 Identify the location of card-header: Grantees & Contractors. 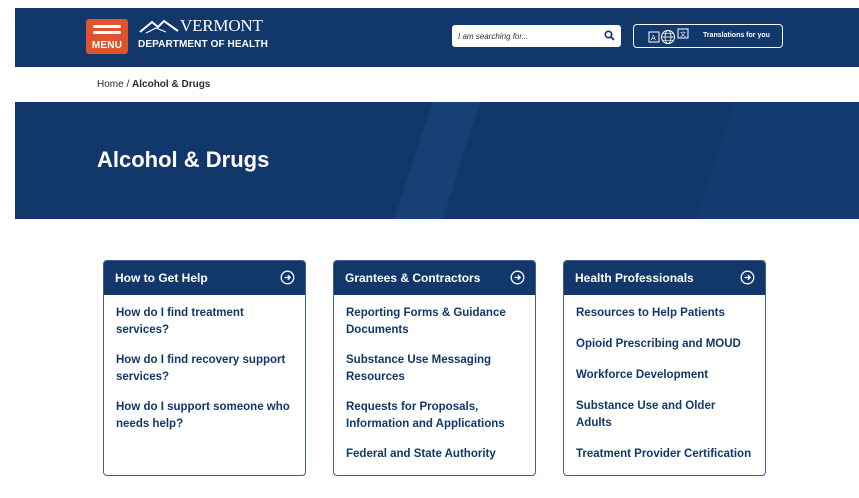
(434, 278).